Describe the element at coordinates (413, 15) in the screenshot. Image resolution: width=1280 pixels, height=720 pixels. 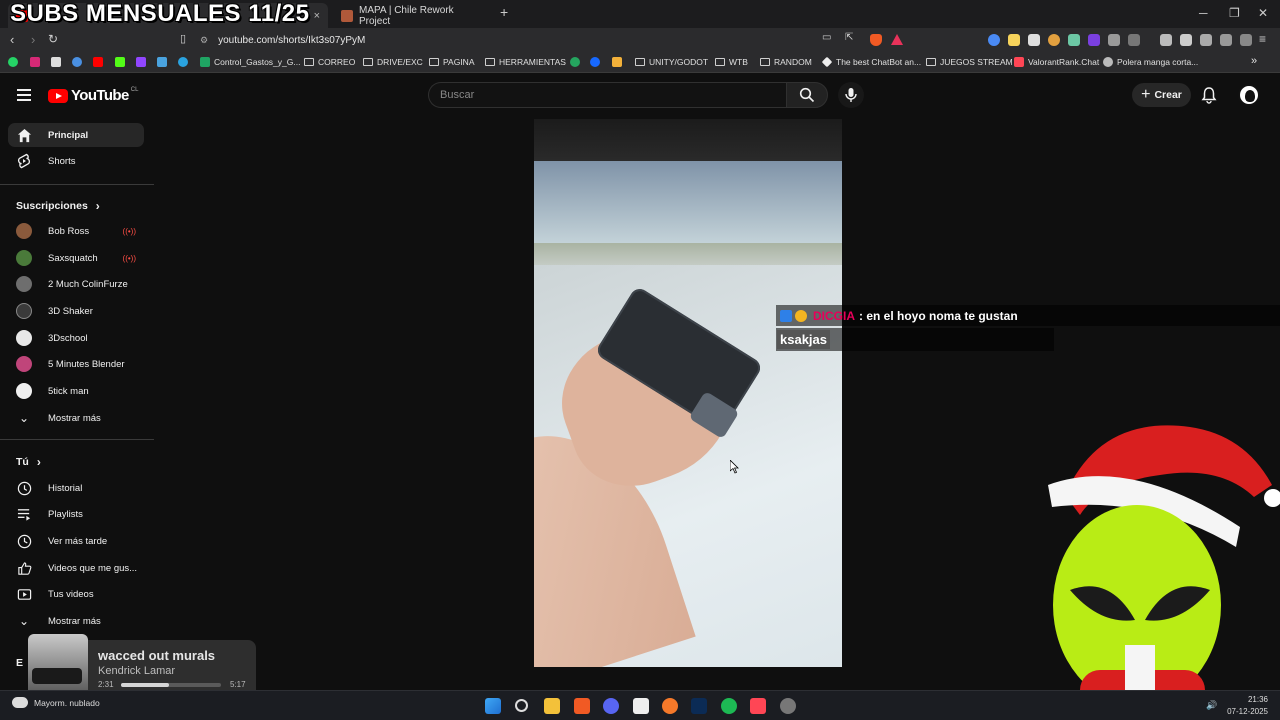
I see `browser-tab-mapa: MAPA | Chile Rework Project` at that location.